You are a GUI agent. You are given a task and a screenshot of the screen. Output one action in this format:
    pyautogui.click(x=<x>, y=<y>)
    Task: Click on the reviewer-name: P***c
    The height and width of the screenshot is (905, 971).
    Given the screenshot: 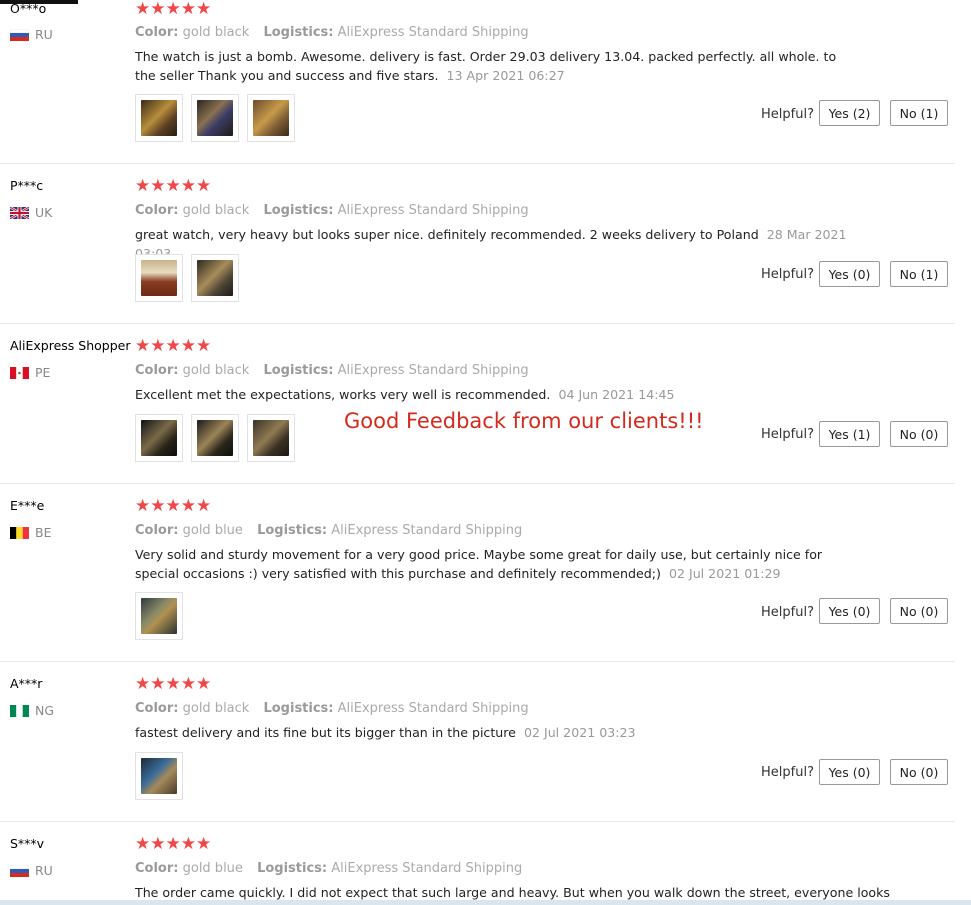 What is the action you would take?
    pyautogui.click(x=27, y=185)
    